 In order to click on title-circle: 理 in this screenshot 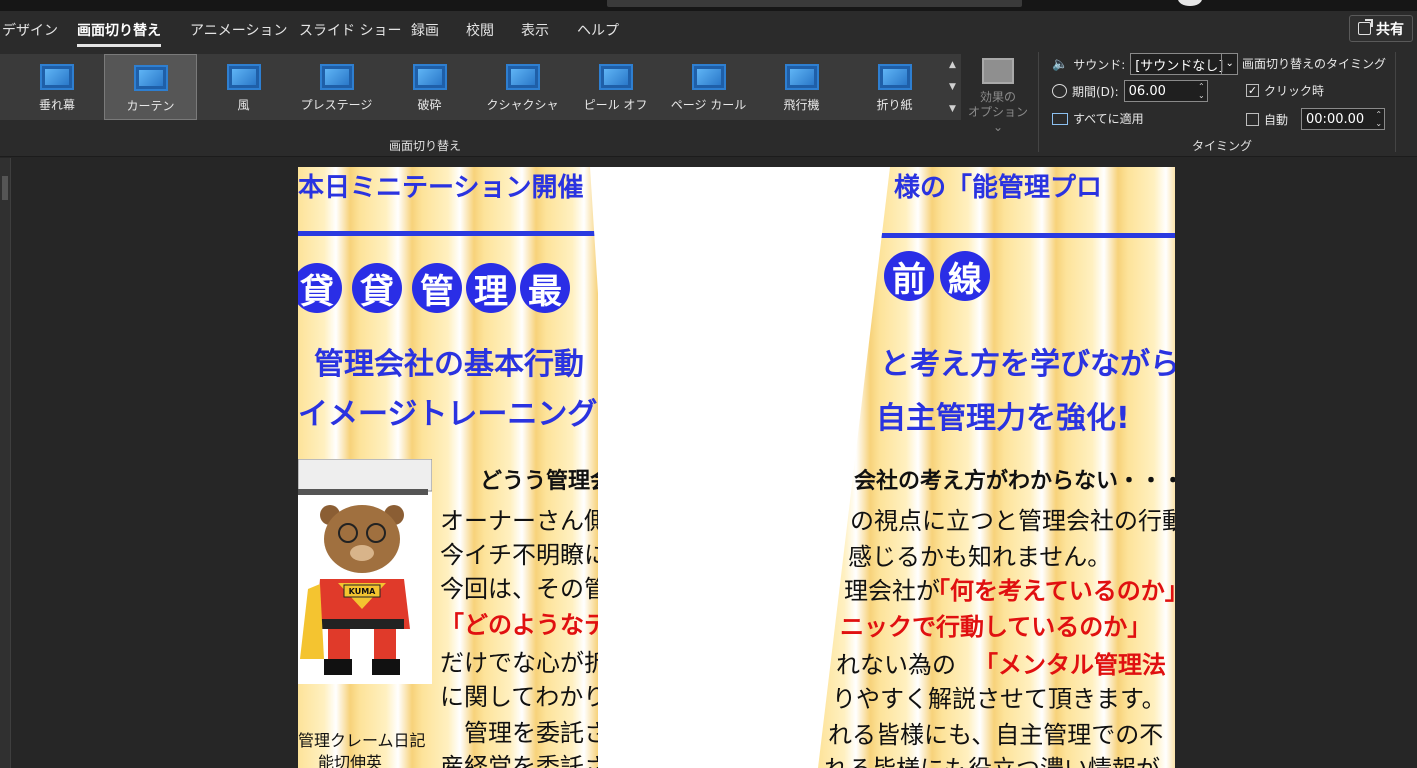, I will do `click(491, 288)`.